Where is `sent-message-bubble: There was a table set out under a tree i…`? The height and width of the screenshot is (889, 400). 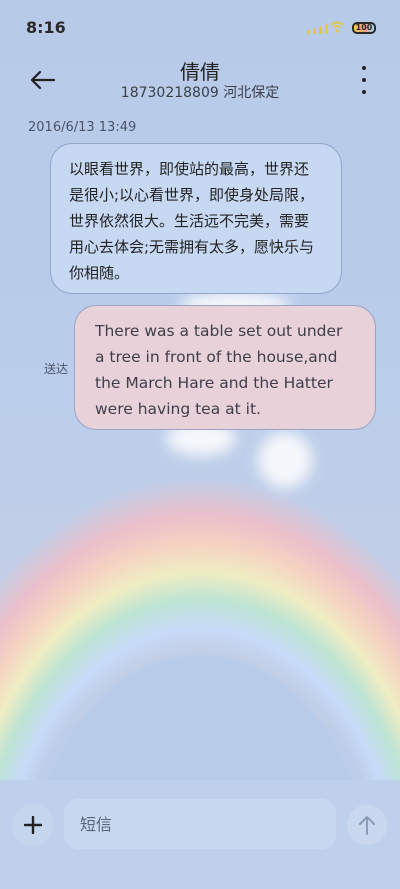
sent-message-bubble: There was a table set out under a tree i… is located at coordinates (225, 367).